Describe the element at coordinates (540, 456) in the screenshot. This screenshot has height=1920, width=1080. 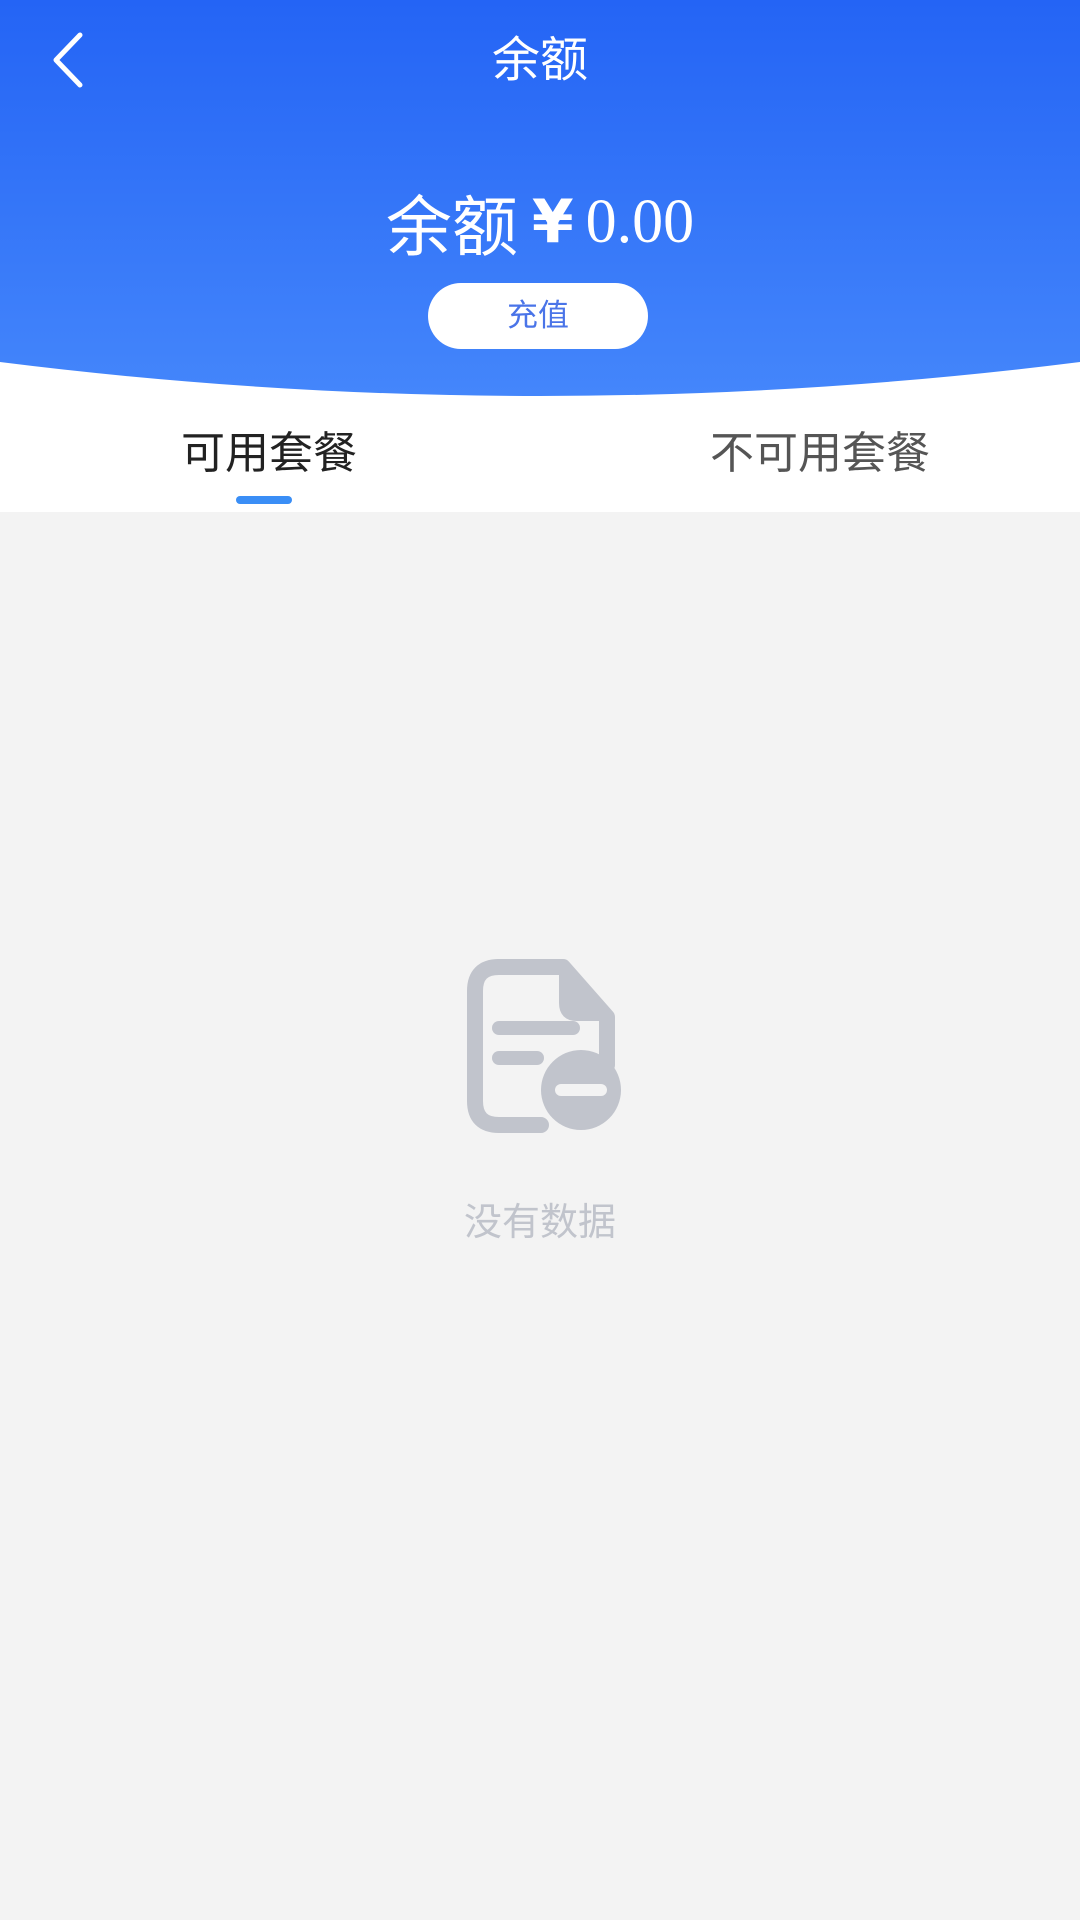
I see `package-tabs: 可用套餐 不可用套餐` at that location.